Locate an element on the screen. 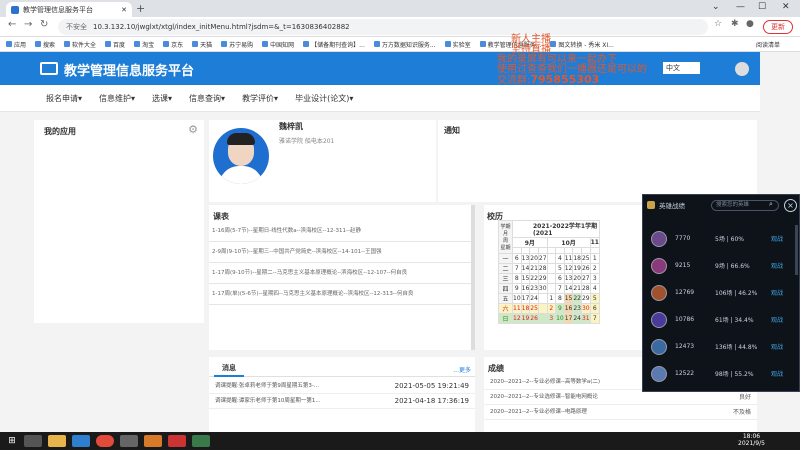  calendar-week-row: 六 11 18 25 2 9 16 23 30 6 is located at coordinates (549, 308).